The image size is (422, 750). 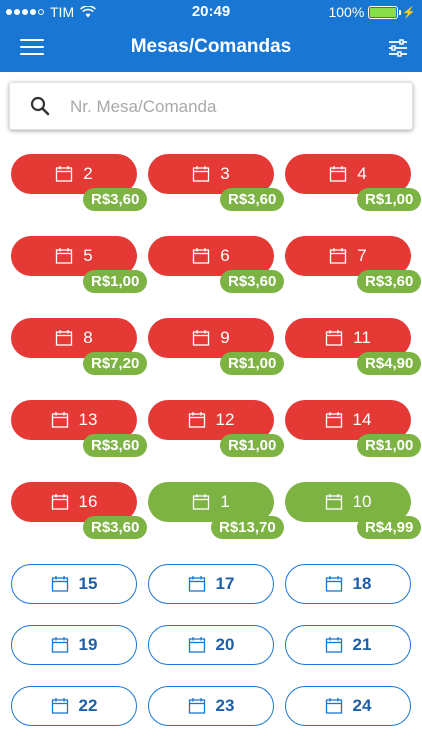 What do you see at coordinates (389, 363) in the screenshot?
I see `table-amount-badge: R$4,90` at bounding box center [389, 363].